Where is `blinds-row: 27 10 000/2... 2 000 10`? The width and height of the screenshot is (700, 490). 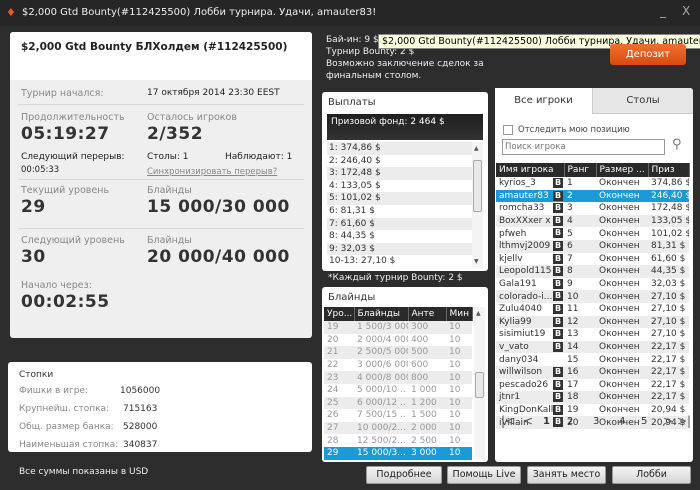 blinds-row: 27 10 000/2... 2 000 10 is located at coordinates (398, 428).